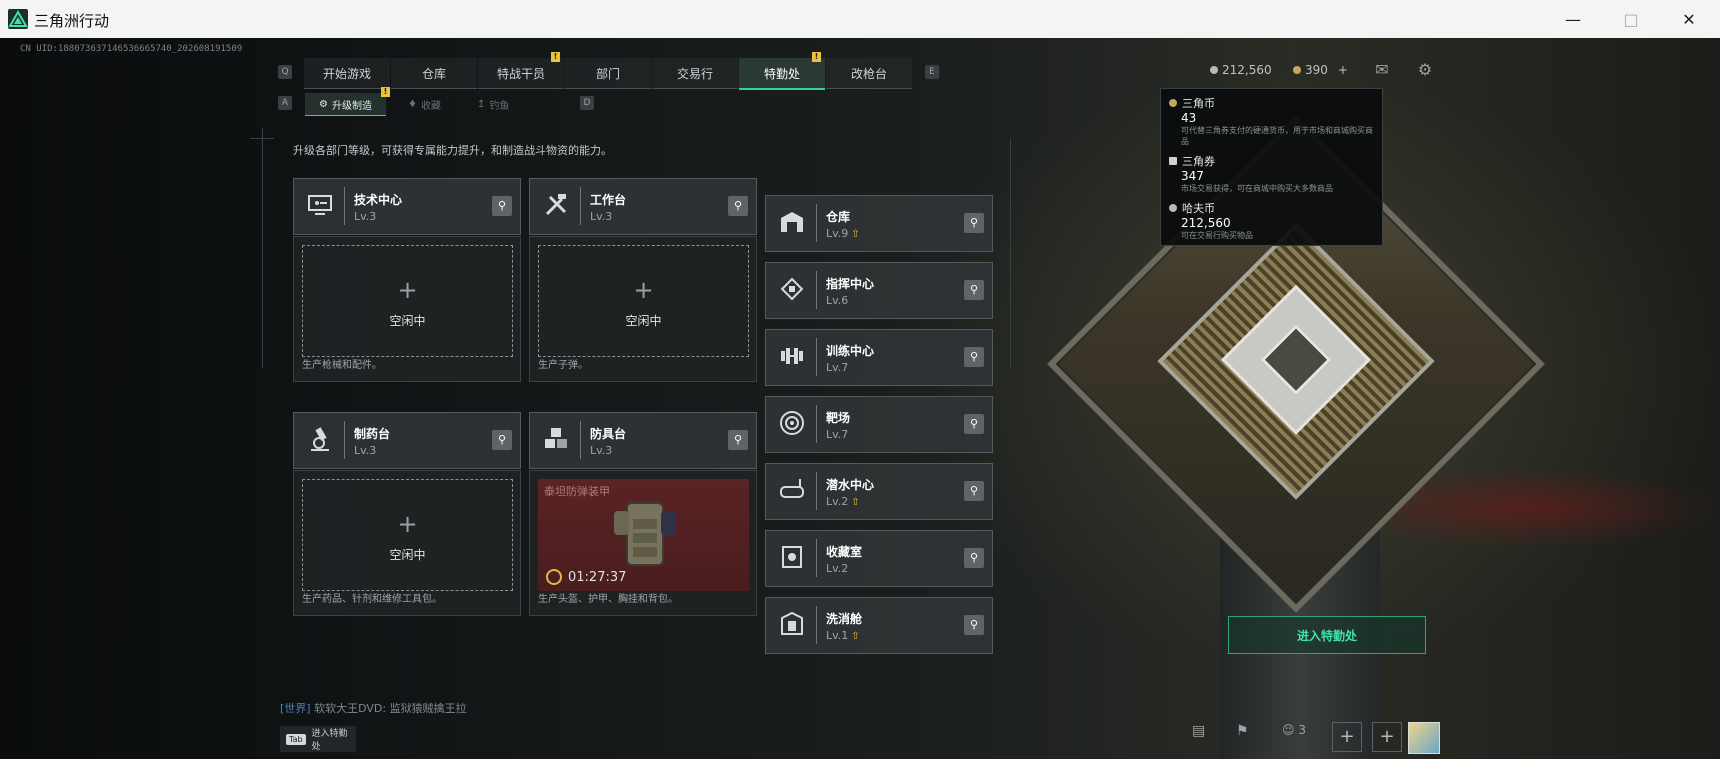 This screenshot has width=1720, height=759. I want to click on havoc-coin-amount: 212,560, so click(1247, 70).